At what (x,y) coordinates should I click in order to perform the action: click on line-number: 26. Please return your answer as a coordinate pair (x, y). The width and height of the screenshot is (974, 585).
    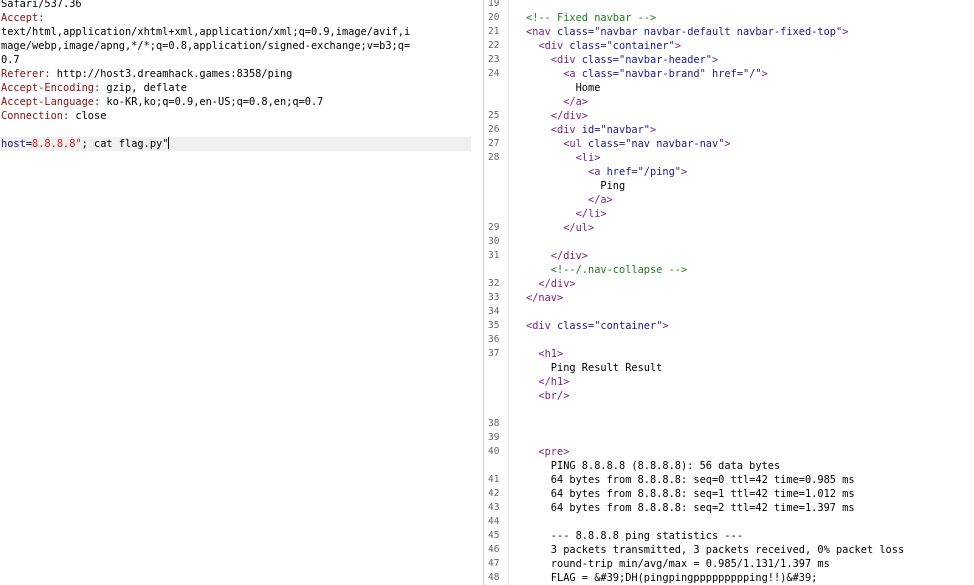
    Looking at the image, I should click on (494, 129).